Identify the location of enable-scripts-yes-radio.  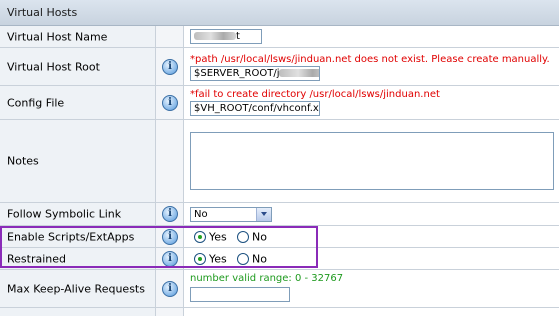
(200, 236).